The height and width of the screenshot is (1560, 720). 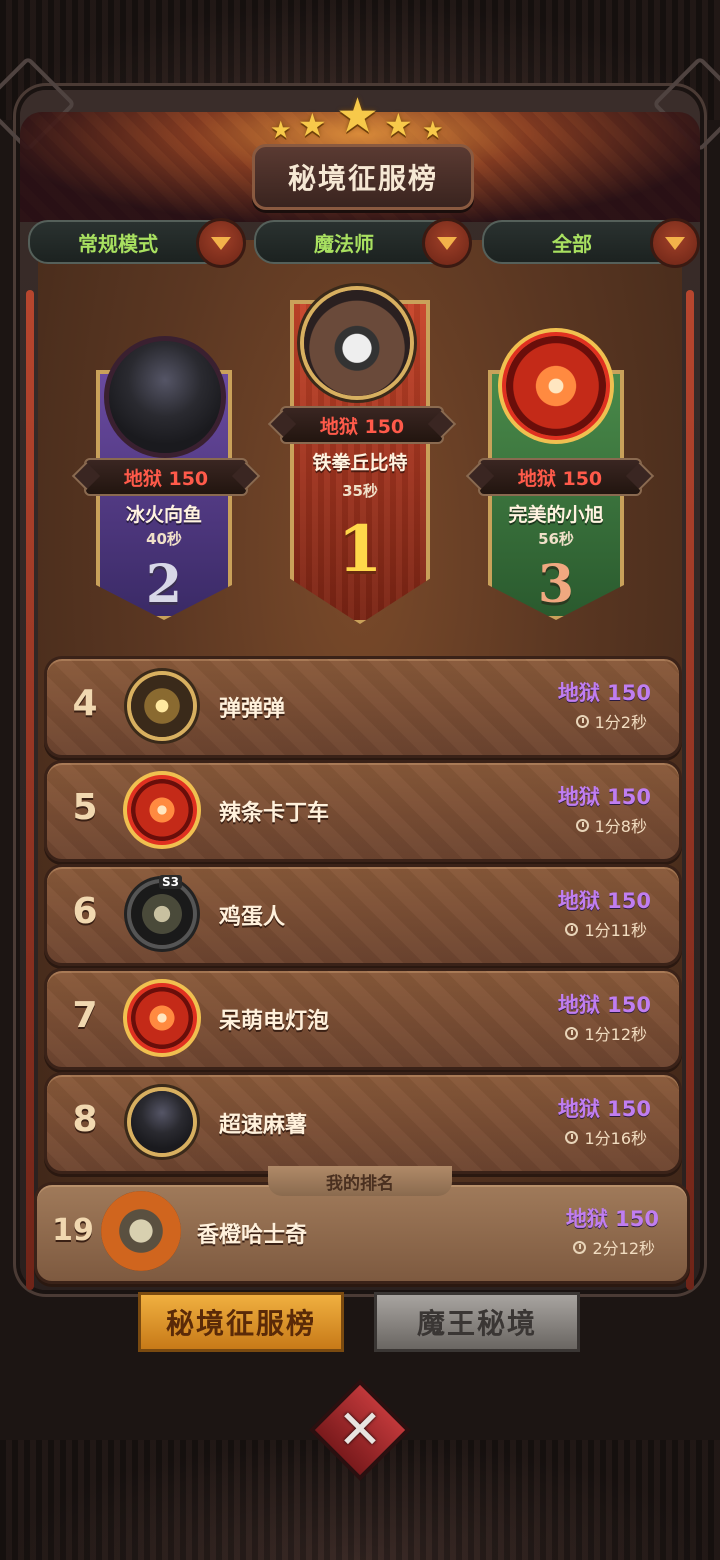 I want to click on left-rail, so click(x=30, y=790).